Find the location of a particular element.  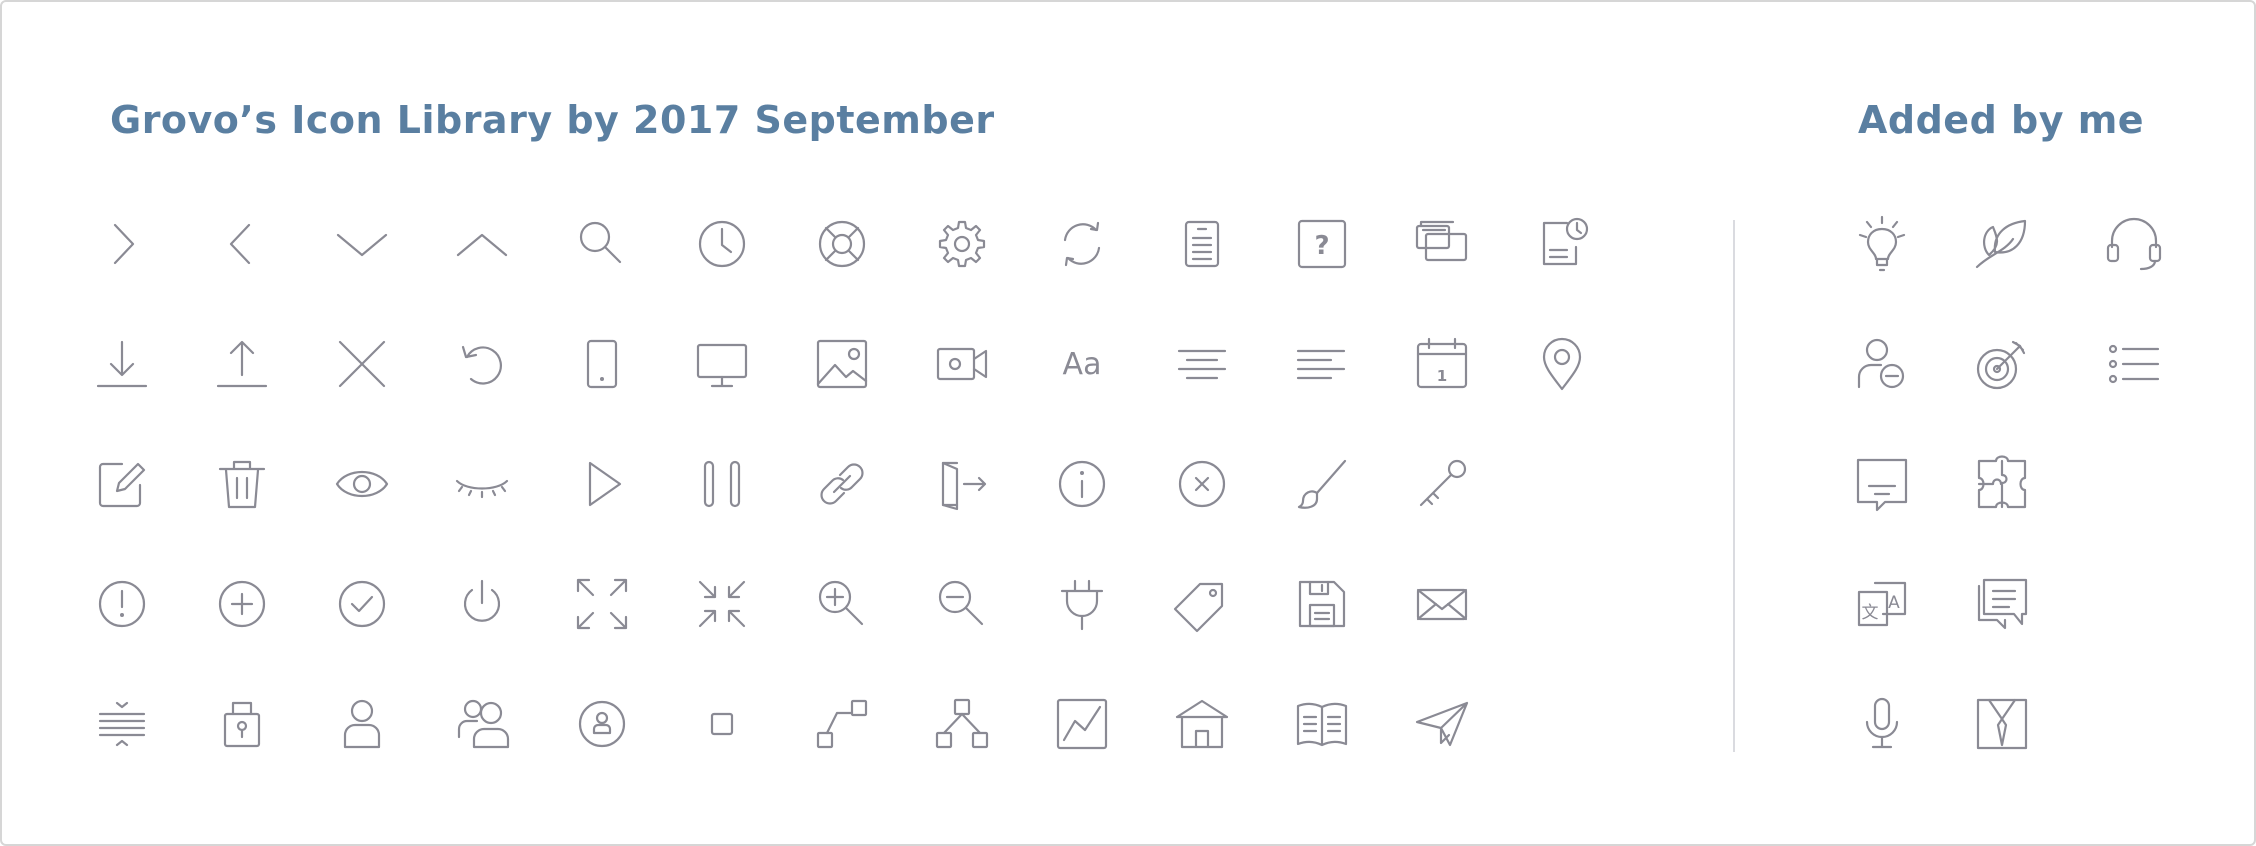

puzzle-icon is located at coordinates (2002, 484).